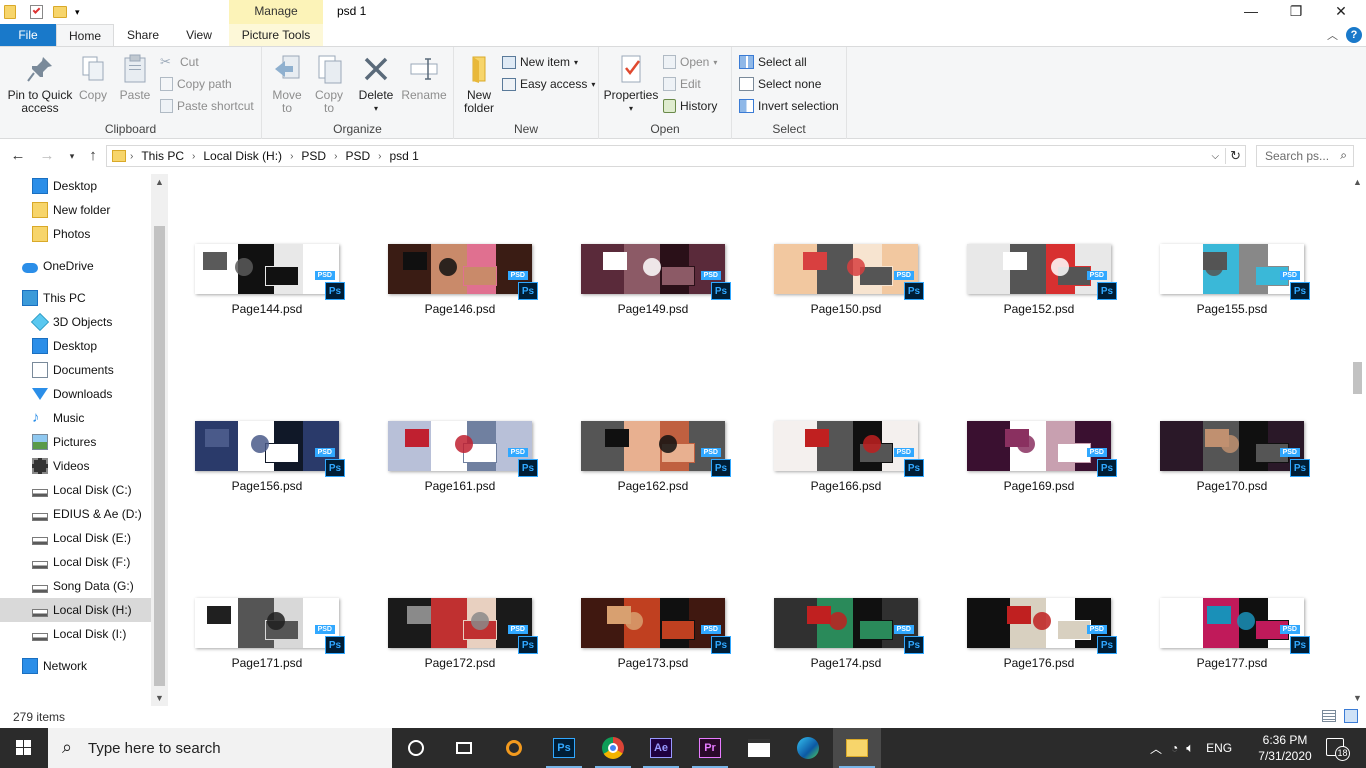 This screenshot has height=768, width=1366. I want to click on nav-scrollbar: ▲ ▼, so click(159, 440).